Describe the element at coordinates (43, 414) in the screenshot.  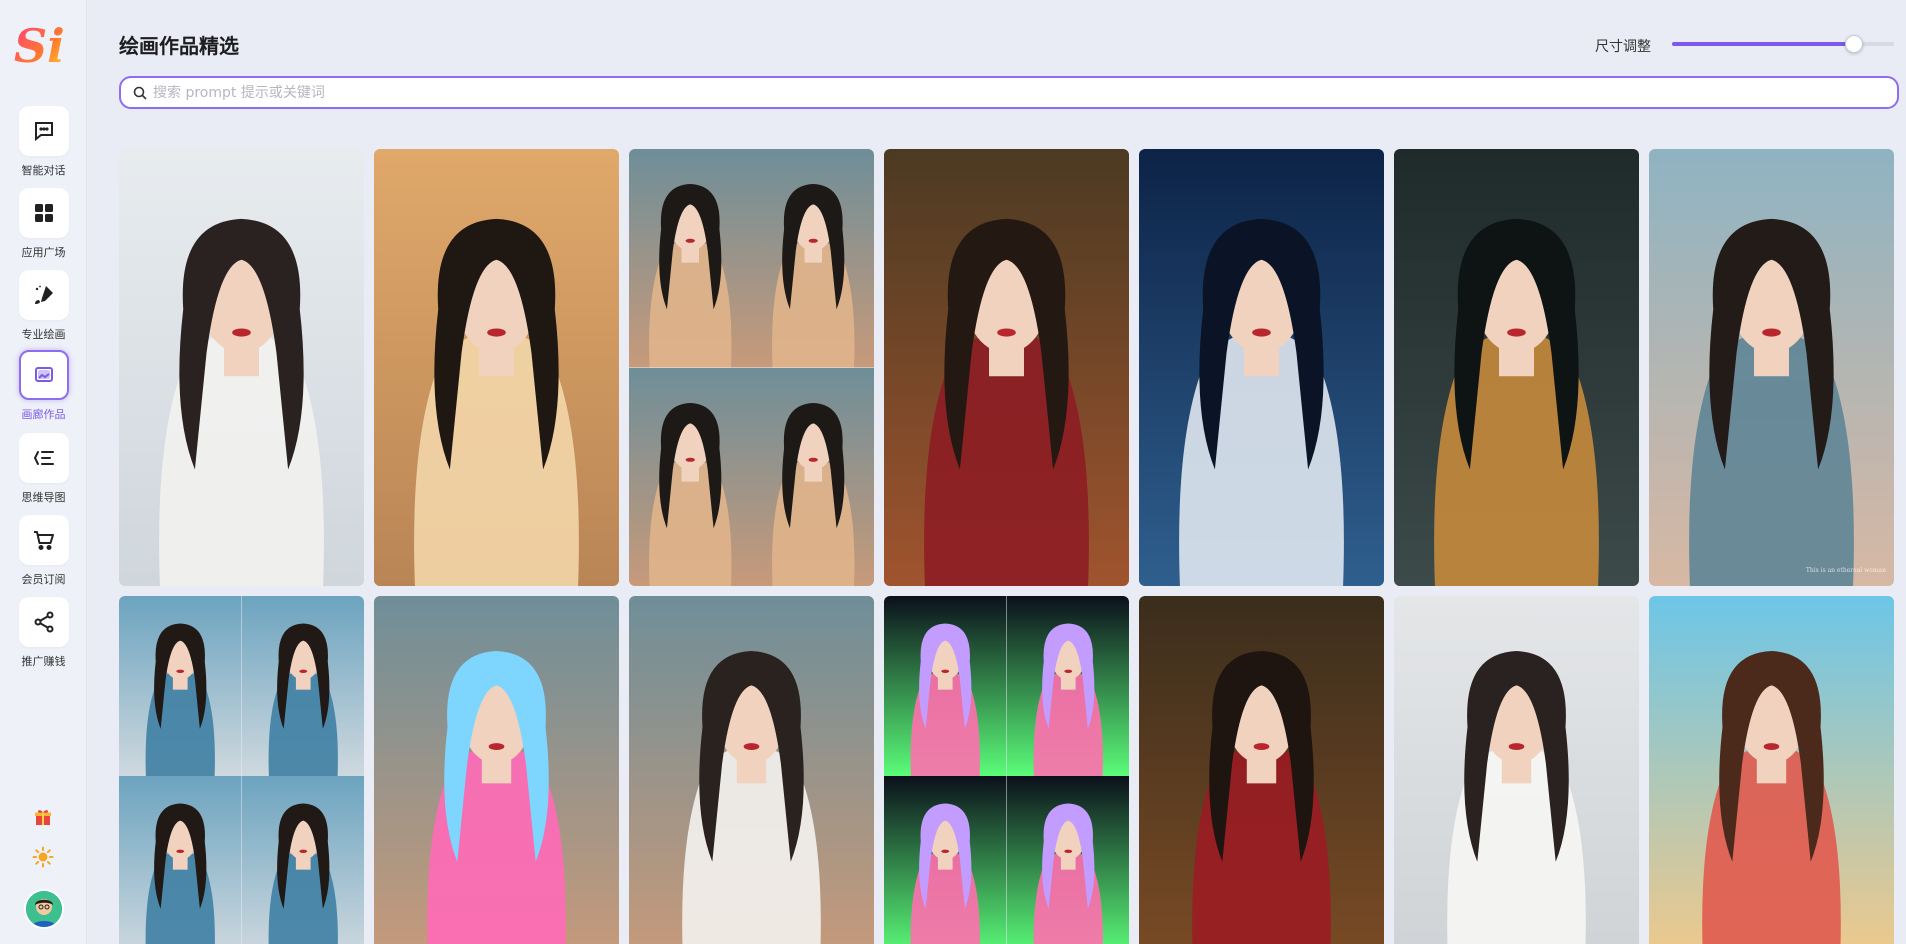
I see `sidebar-item-label: 画廊作品` at that location.